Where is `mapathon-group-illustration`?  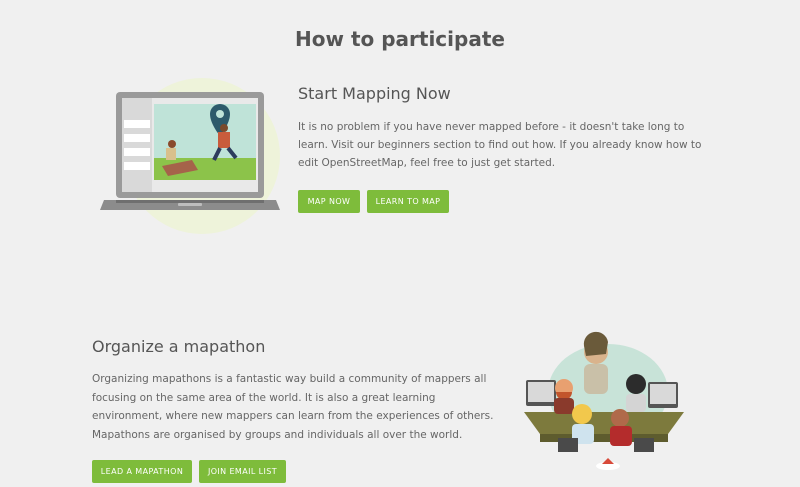
mapathon-group-illustration is located at coordinates (603, 405).